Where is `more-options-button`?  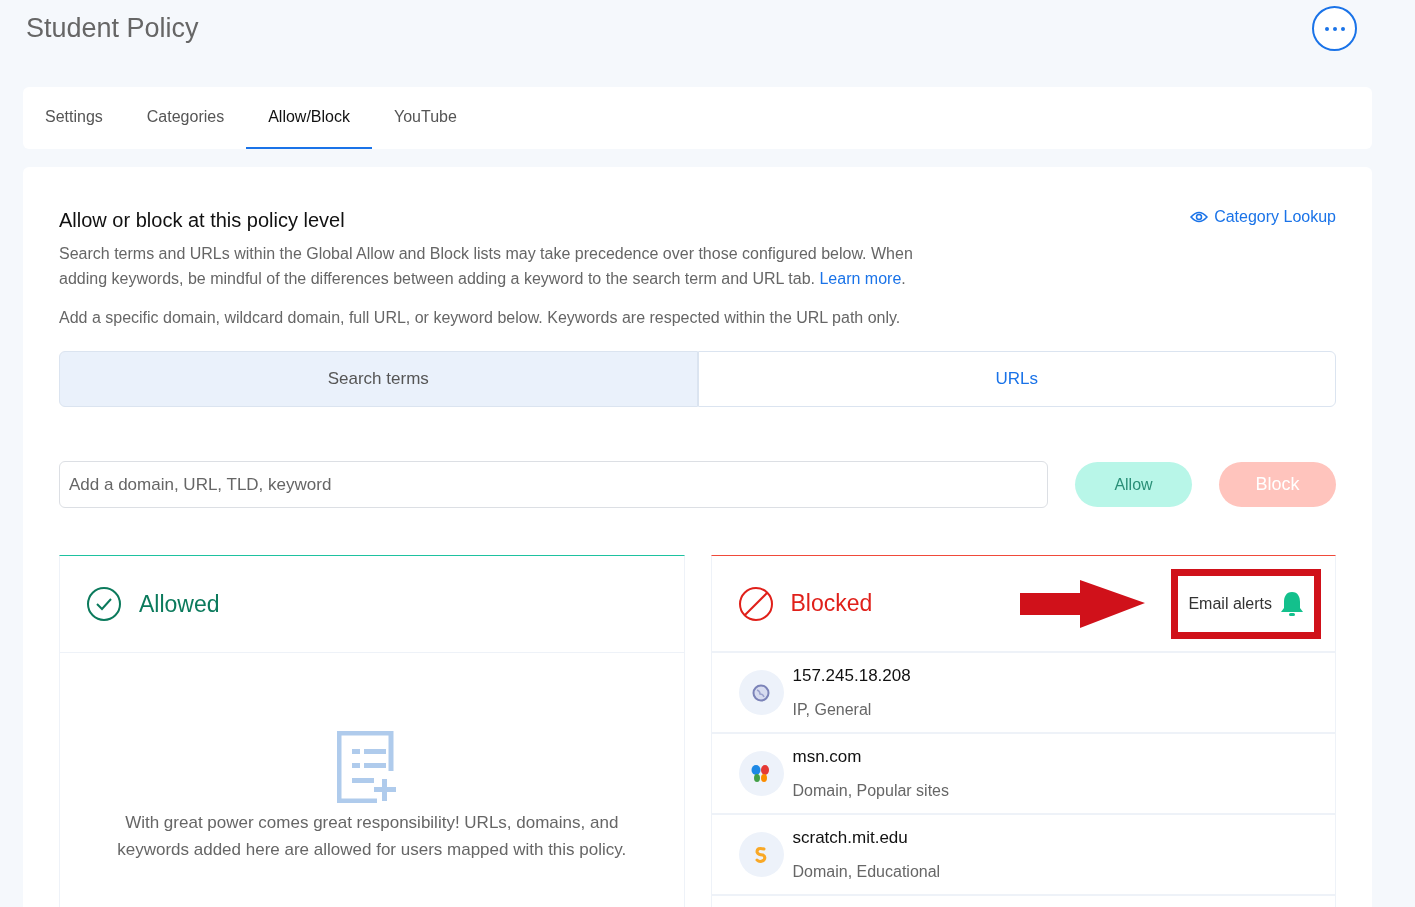
more-options-button is located at coordinates (1334, 28).